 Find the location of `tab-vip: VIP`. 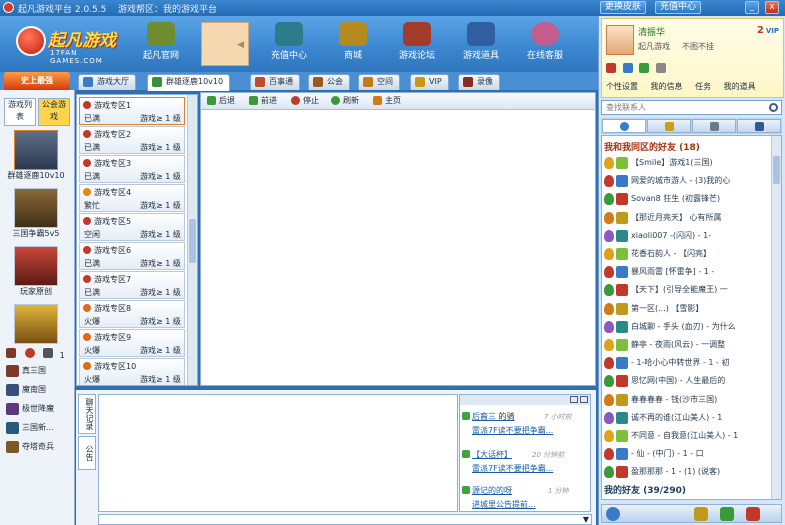

tab-vip: VIP is located at coordinates (429, 82).